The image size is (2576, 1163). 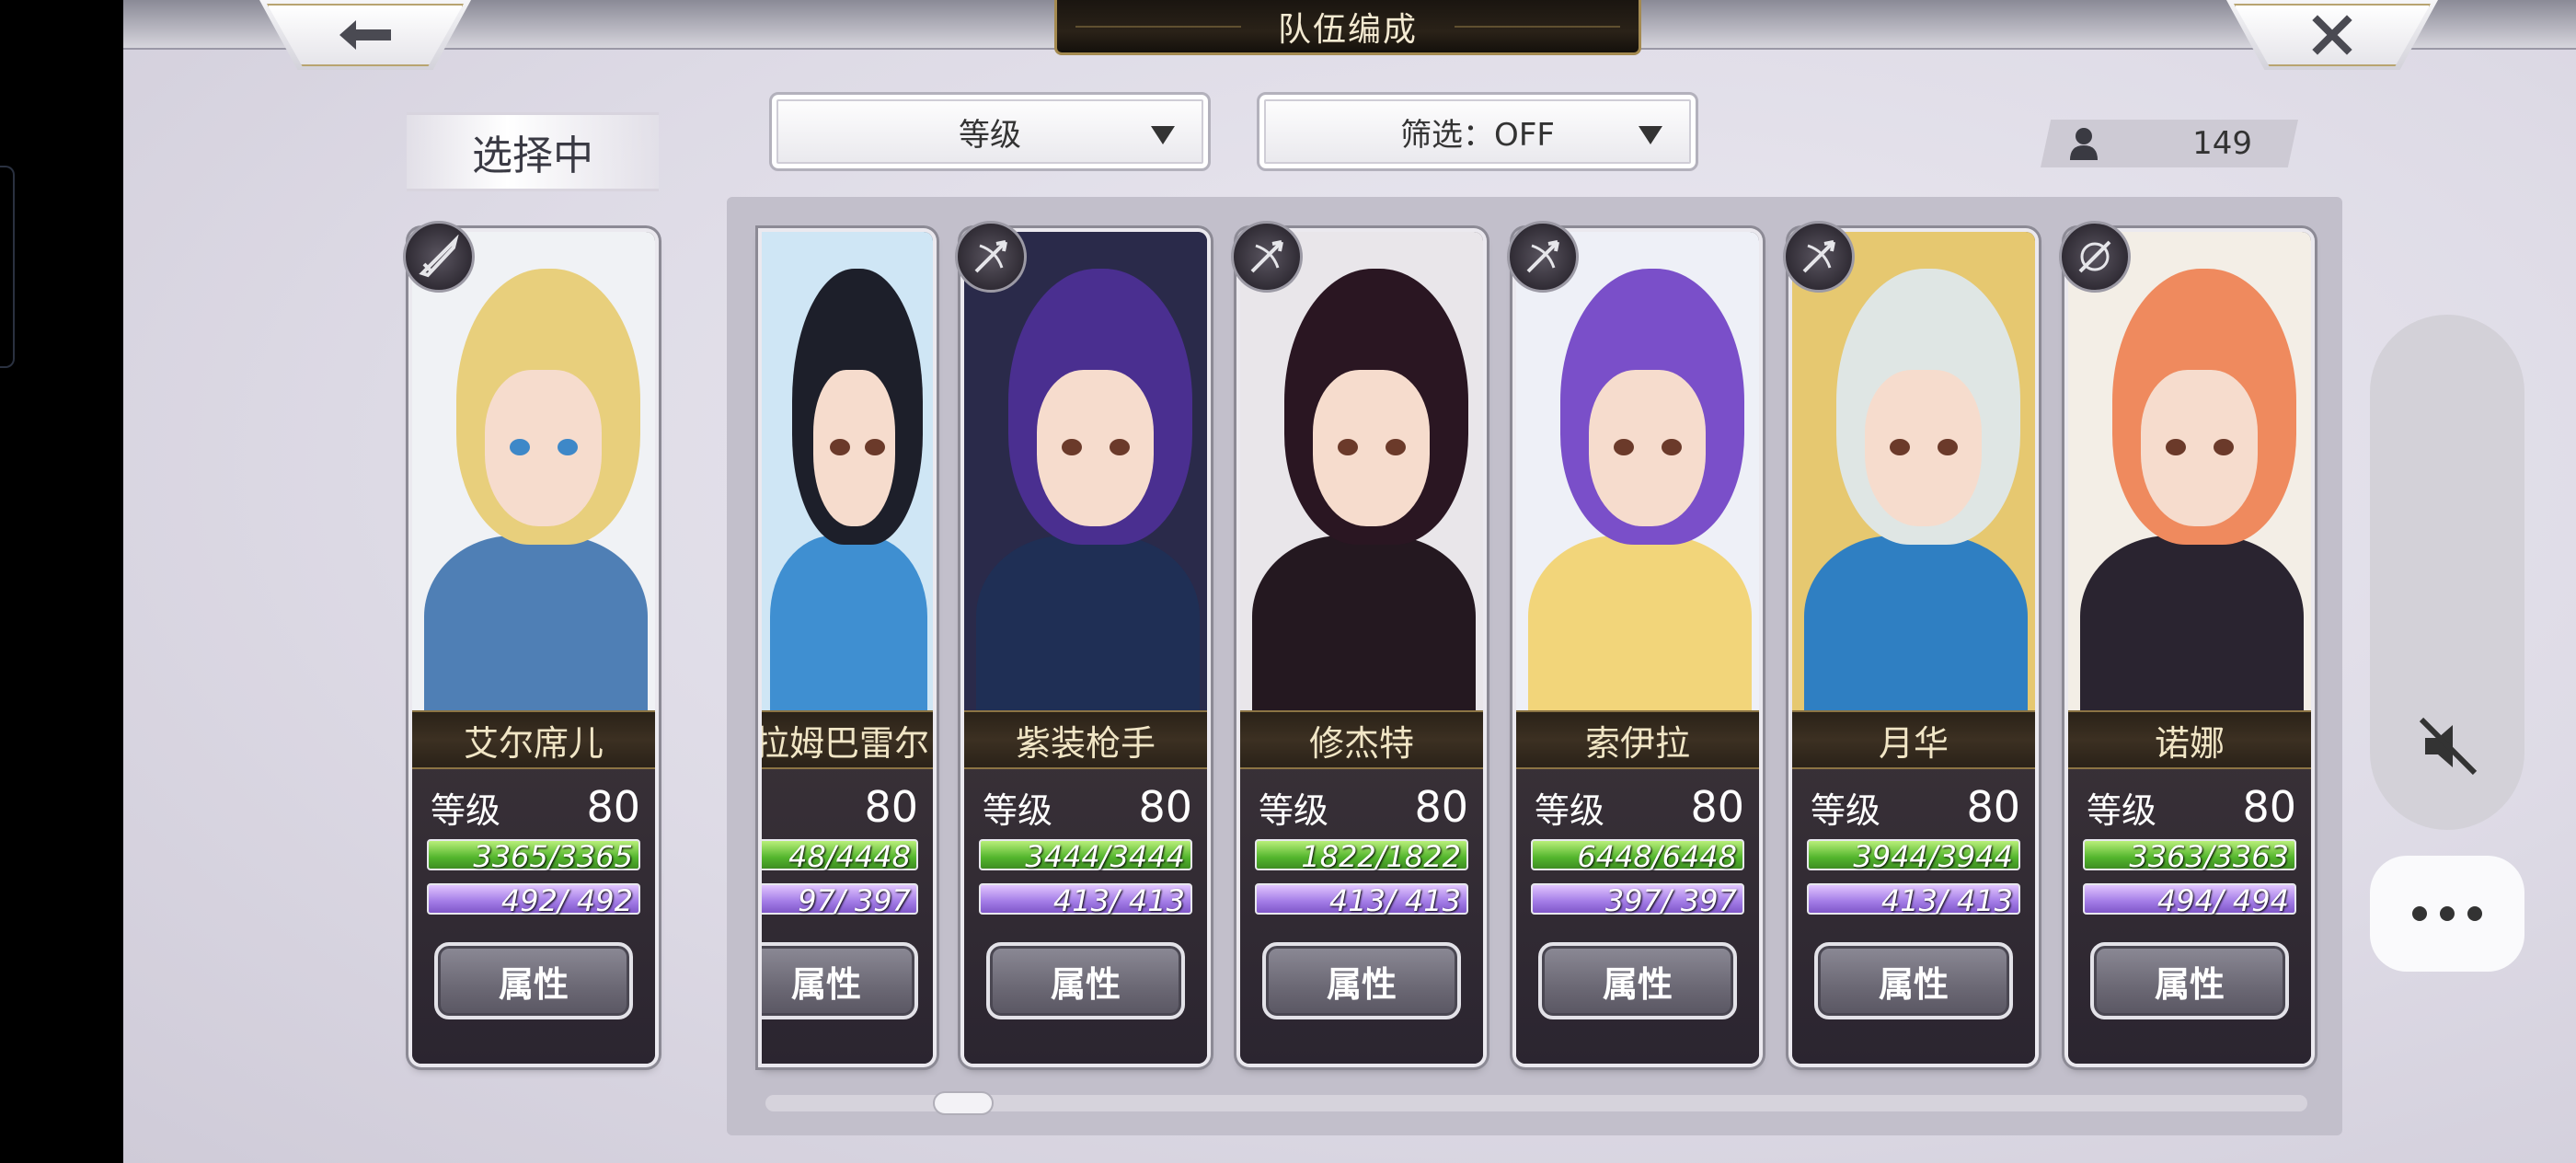 I want to click on character-card: 诺娜等级 80 3363/3363 494/ 494 属性, so click(x=2189, y=648).